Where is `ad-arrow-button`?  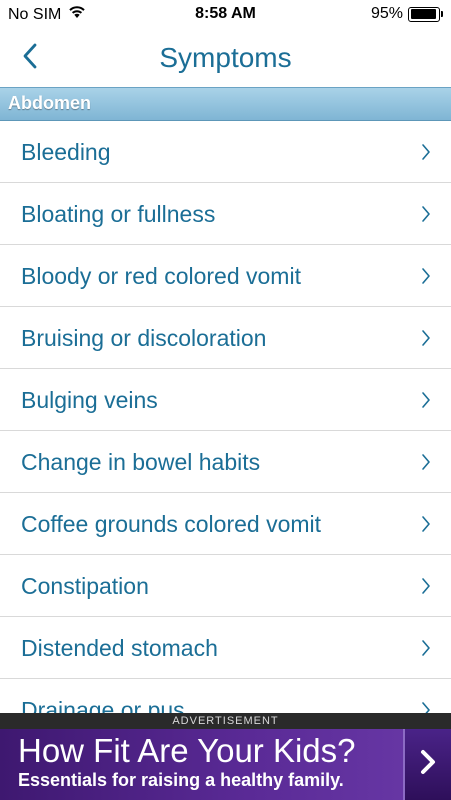
ad-arrow-button is located at coordinates (427, 764).